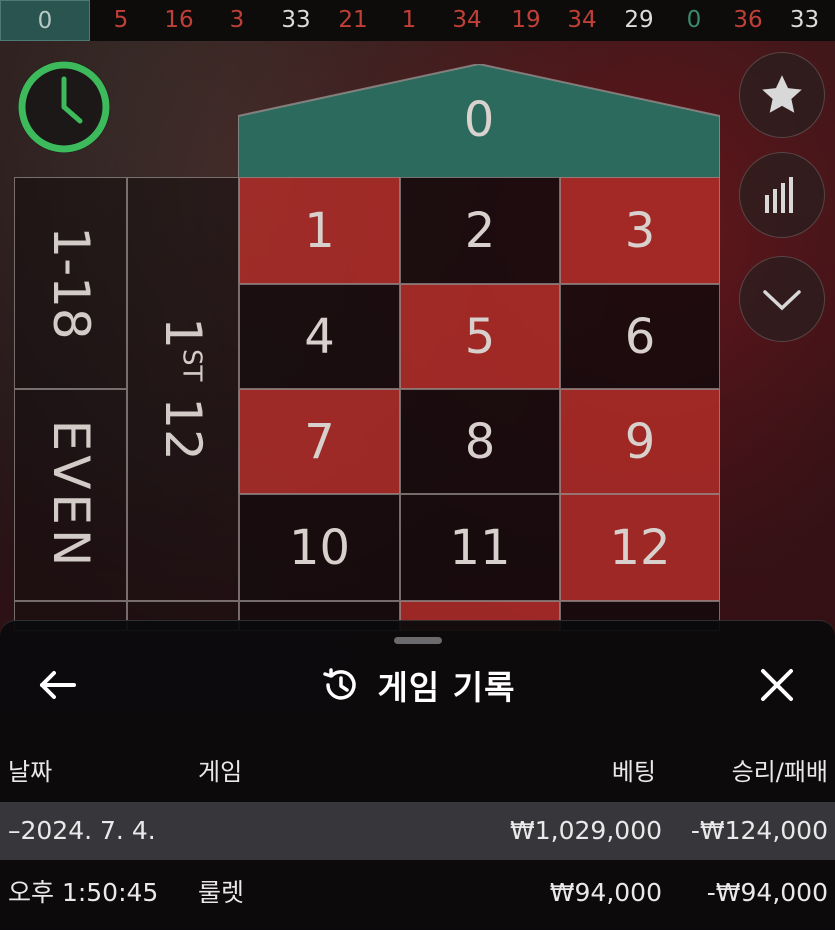 This screenshot has height=930, width=835. I want to click on bet-spot-number: 2, so click(480, 230).